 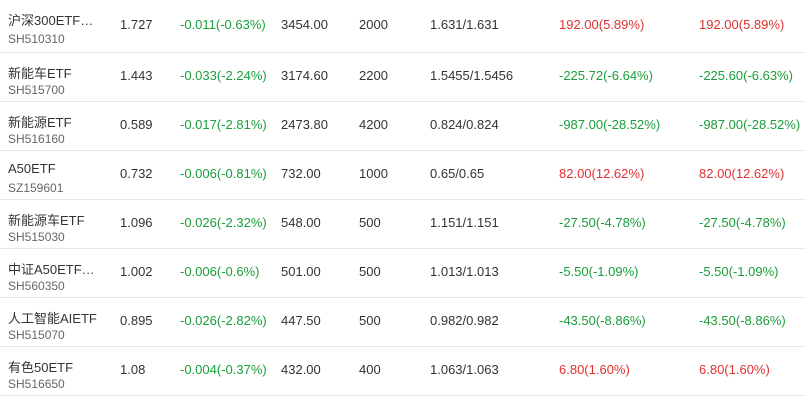 I want to click on price-change: -0.017(-2.81%), so click(x=223, y=124).